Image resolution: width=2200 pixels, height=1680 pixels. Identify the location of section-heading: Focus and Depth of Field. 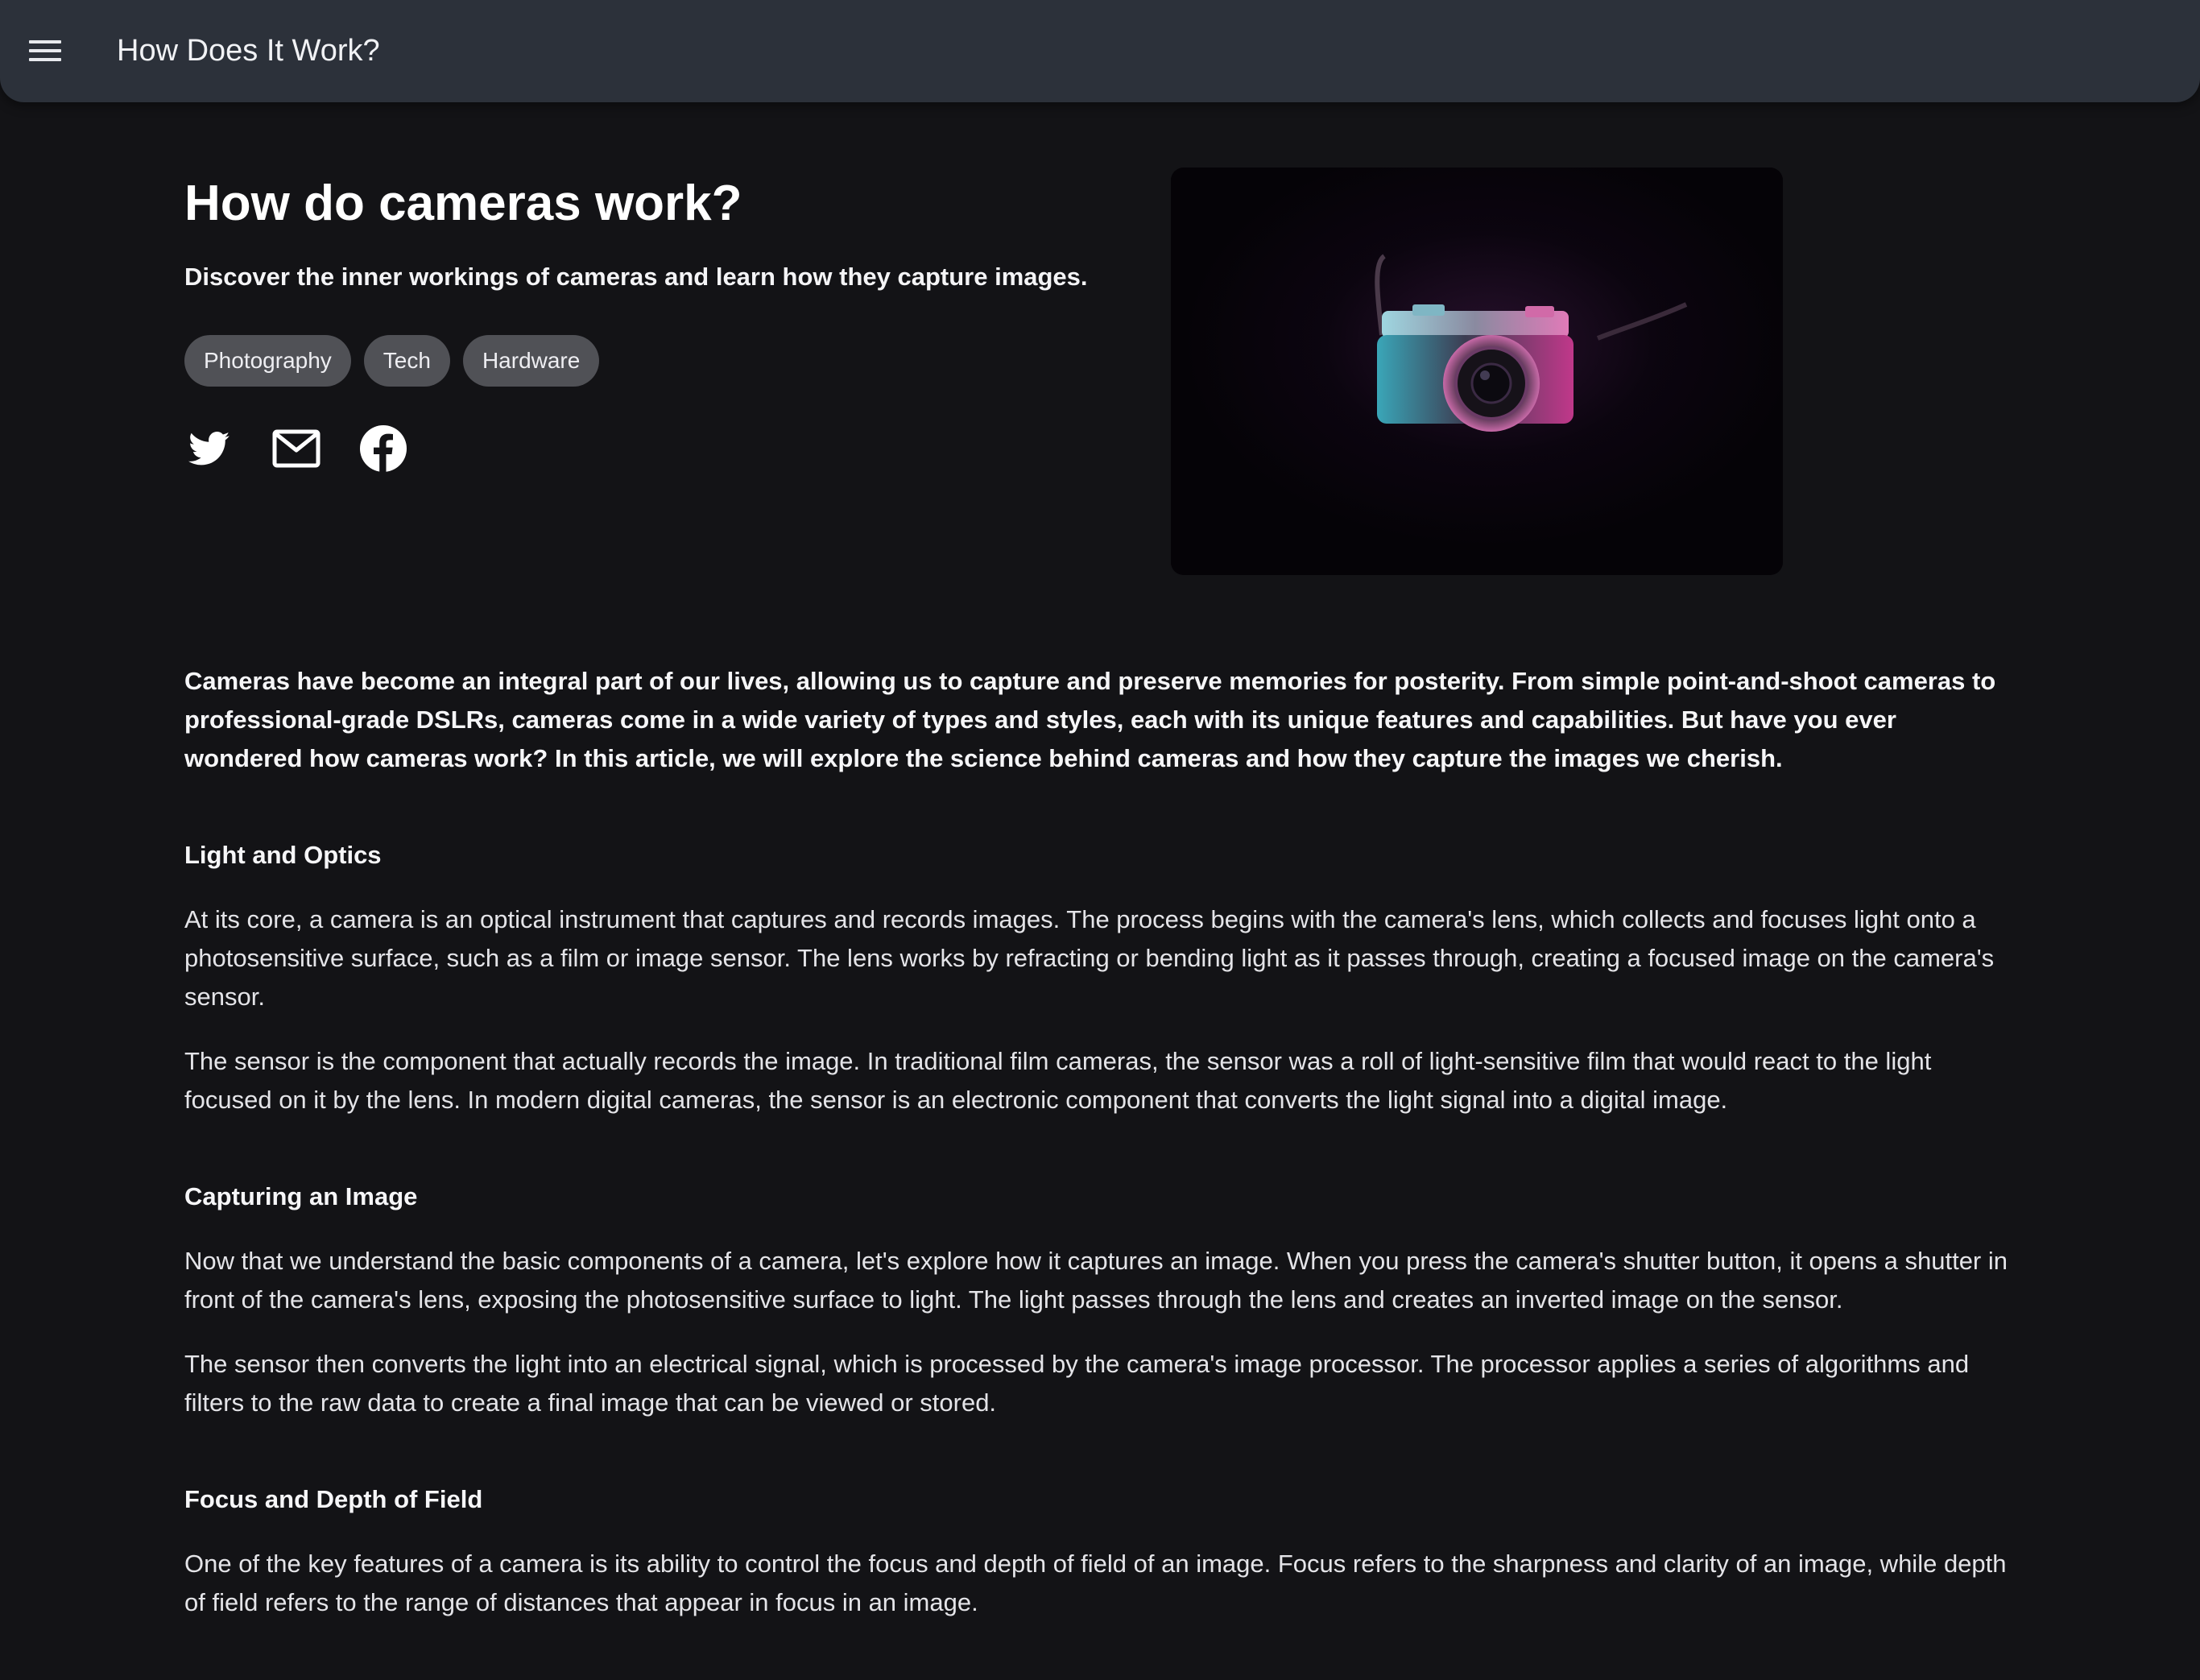
(333, 1499).